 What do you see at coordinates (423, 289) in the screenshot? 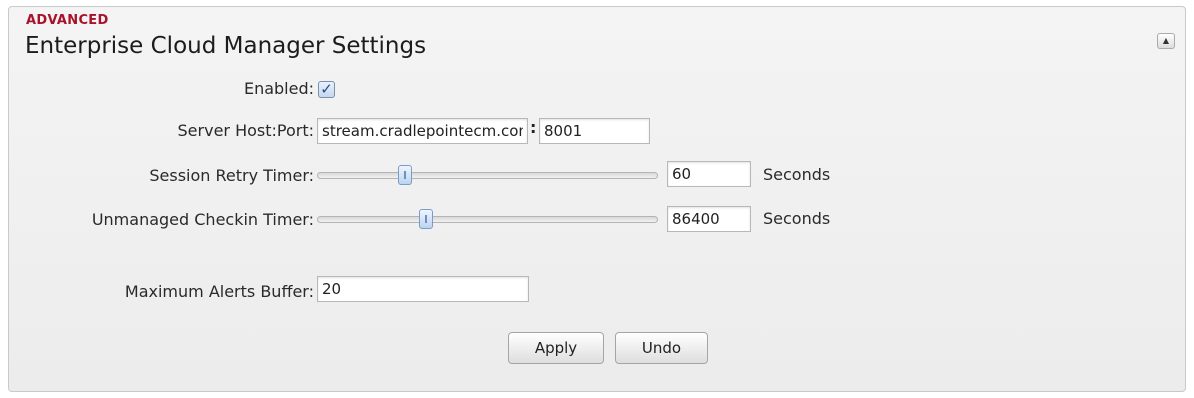
I see `max-alerts-input` at bounding box center [423, 289].